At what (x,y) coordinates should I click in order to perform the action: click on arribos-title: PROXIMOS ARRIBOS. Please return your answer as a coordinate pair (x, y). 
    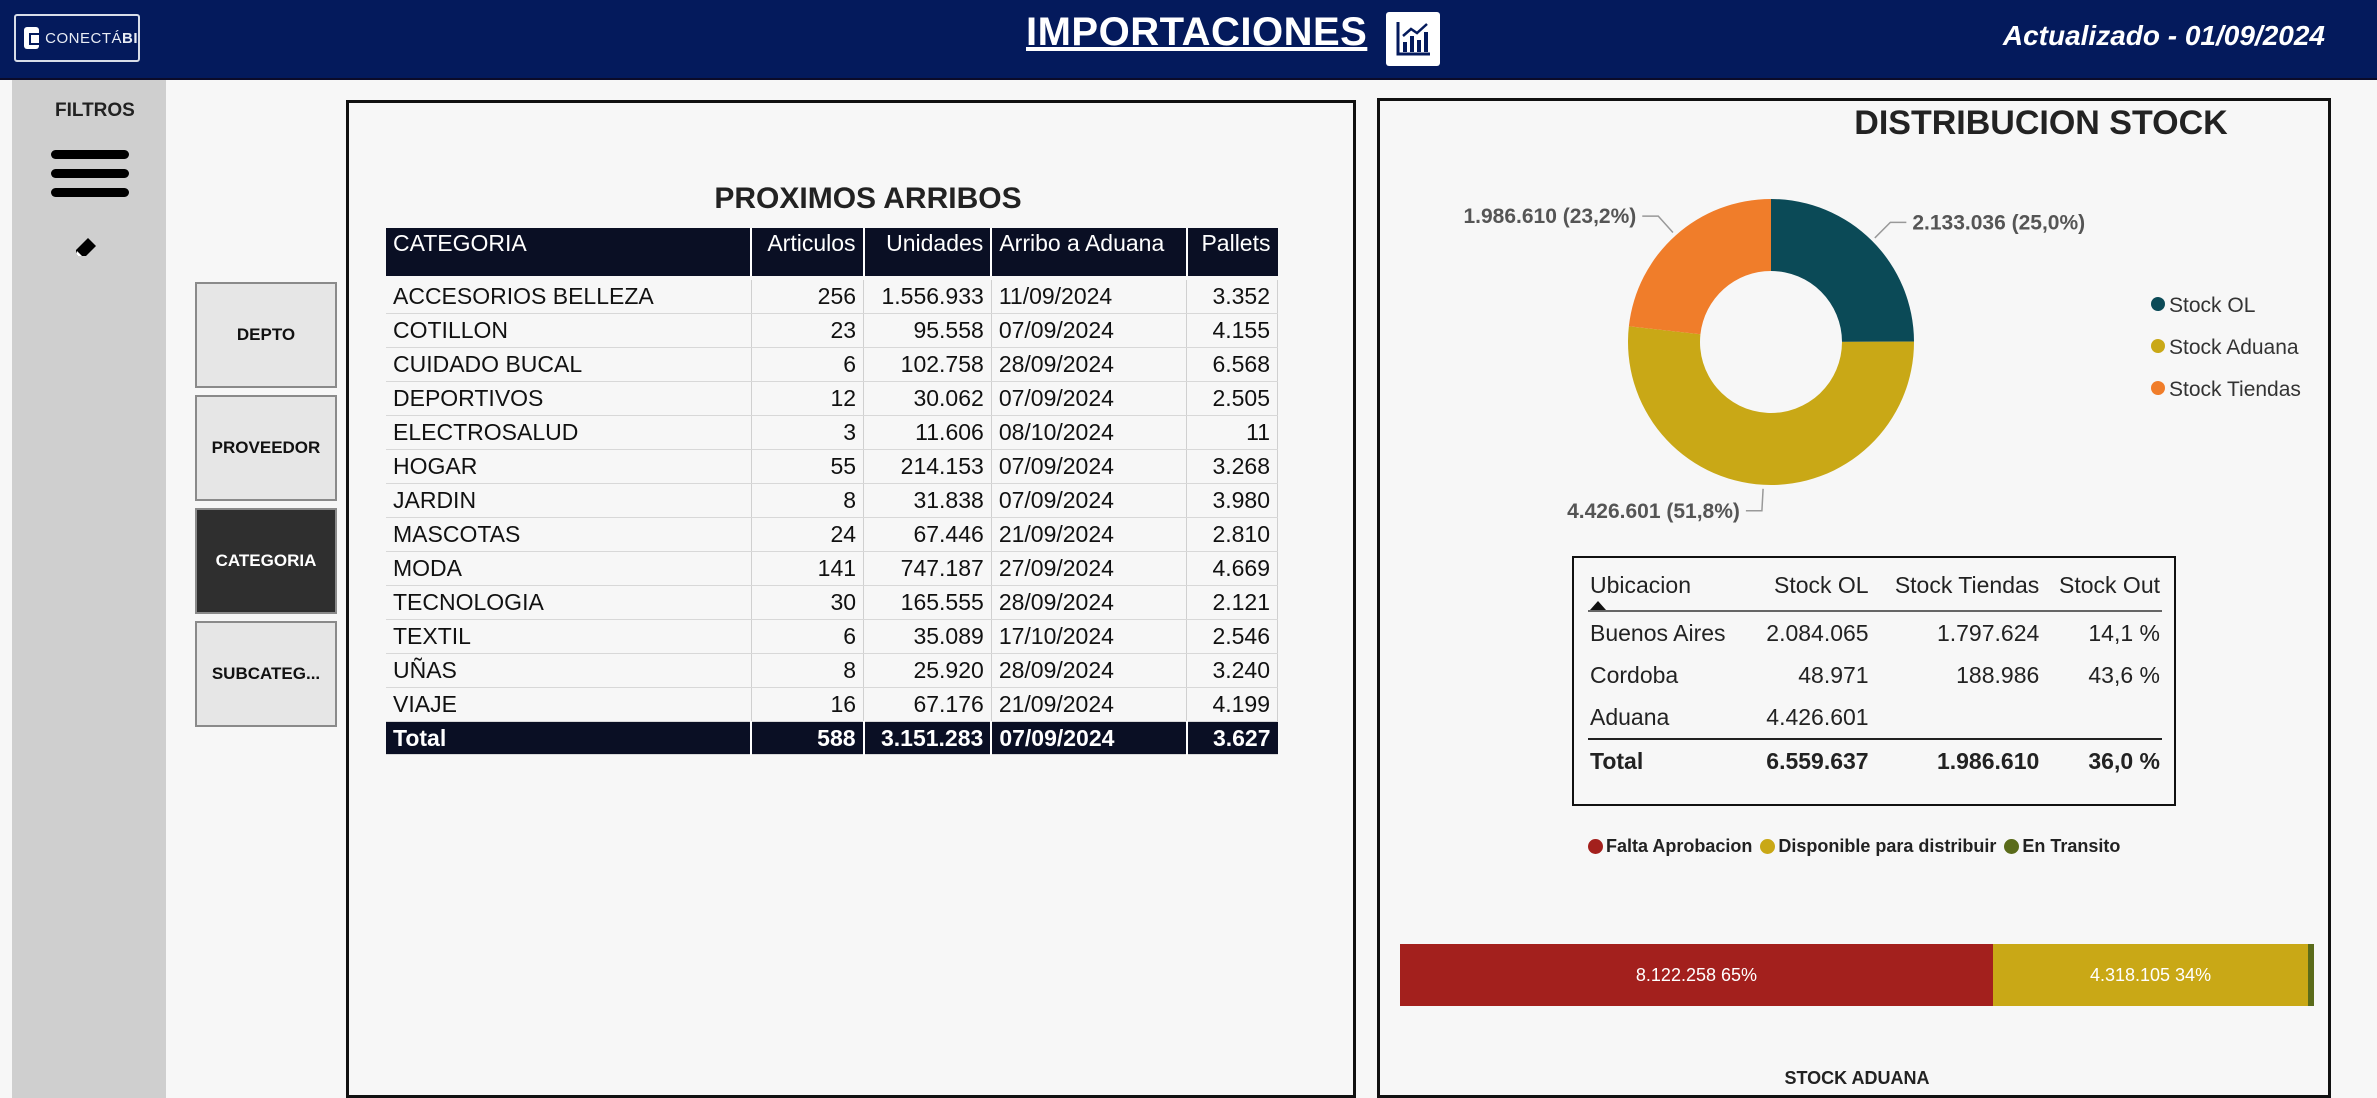
    Looking at the image, I should click on (868, 198).